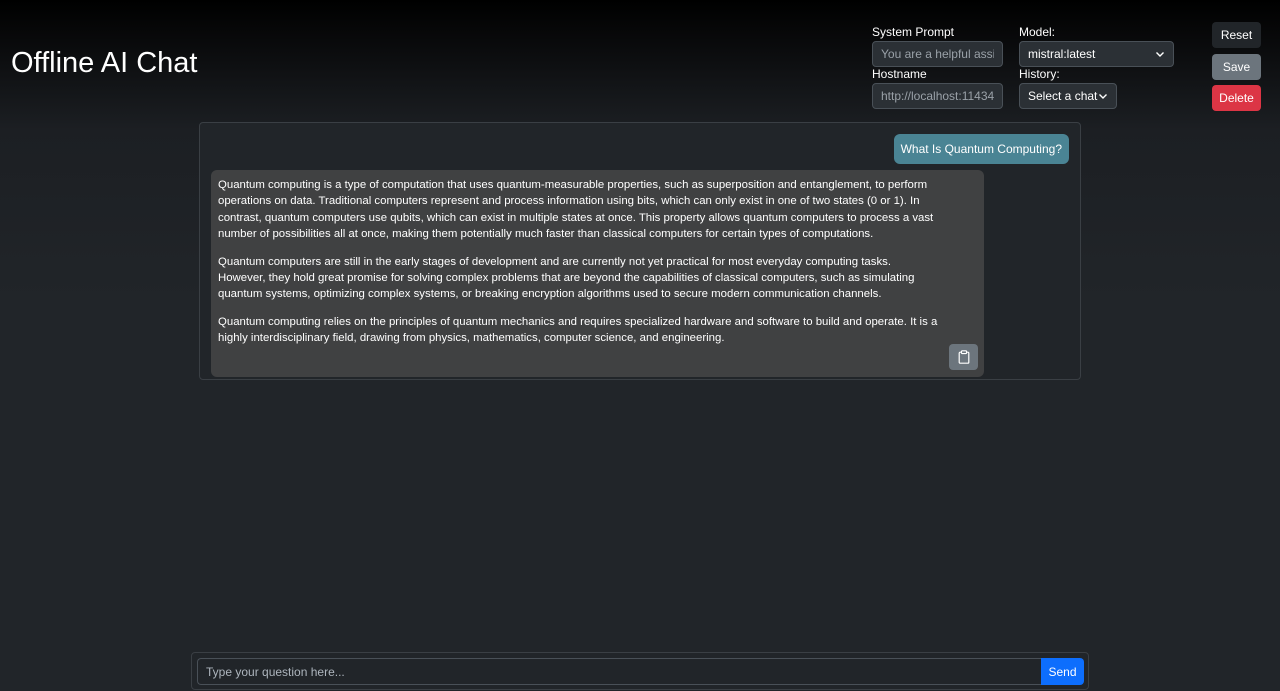 Image resolution: width=1280 pixels, height=691 pixels. Describe the element at coordinates (1062, 54) in the screenshot. I see `model-select-value: mistral:latest` at that location.